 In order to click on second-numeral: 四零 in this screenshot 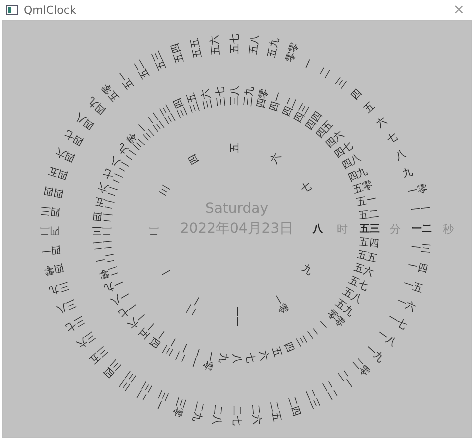, I will do `click(54, 268)`.